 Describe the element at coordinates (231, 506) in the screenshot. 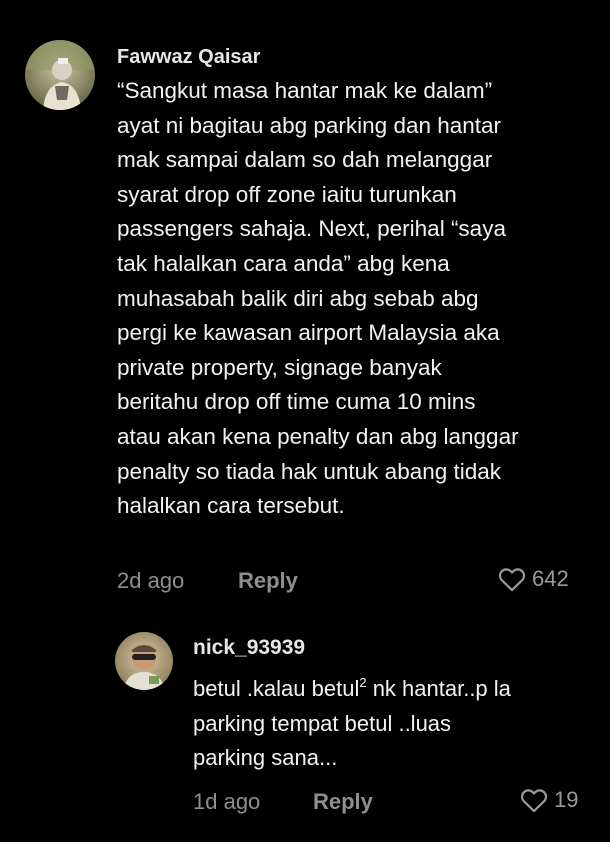

I see `comment-line: halalkan cara tersebut.` at that location.